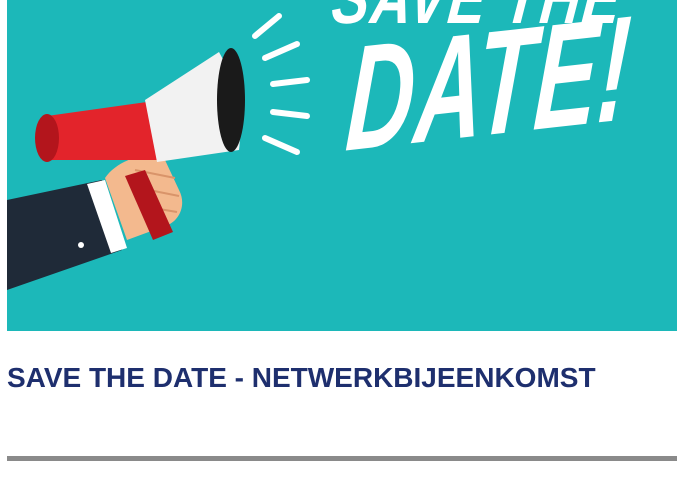 This screenshot has width=677, height=489. What do you see at coordinates (342, 458) in the screenshot?
I see `divider` at bounding box center [342, 458].